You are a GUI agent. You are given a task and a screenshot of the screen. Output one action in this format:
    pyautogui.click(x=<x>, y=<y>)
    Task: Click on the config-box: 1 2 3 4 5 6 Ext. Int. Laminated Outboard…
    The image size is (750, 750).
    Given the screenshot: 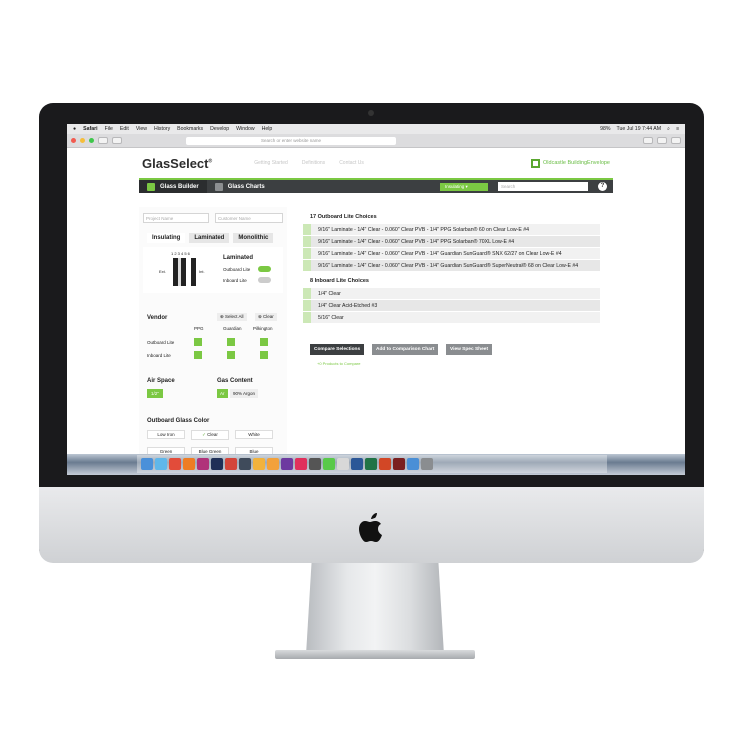 What is the action you would take?
    pyautogui.click(x=213, y=270)
    